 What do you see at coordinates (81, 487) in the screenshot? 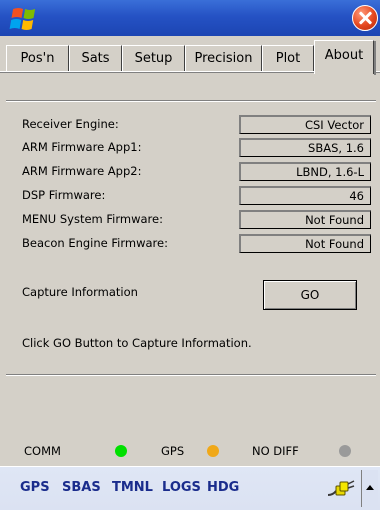
I see `sbas-command: SBAS` at bounding box center [81, 487].